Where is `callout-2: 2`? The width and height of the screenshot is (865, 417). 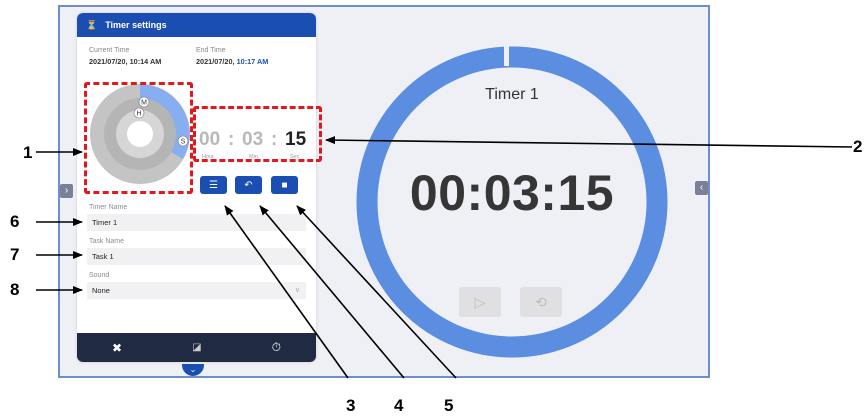 callout-2: 2 is located at coordinates (858, 146).